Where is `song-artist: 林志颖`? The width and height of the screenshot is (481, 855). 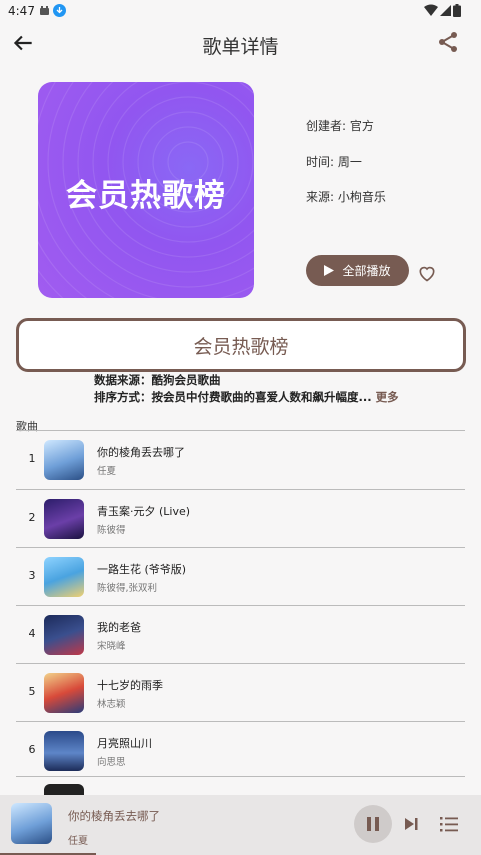
song-artist: 林志颖 is located at coordinates (111, 704).